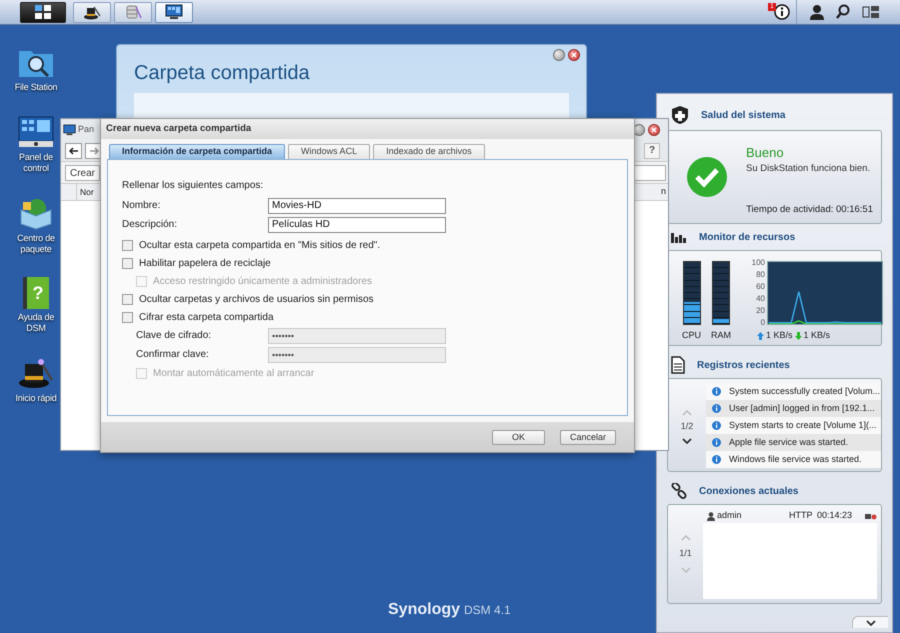 The height and width of the screenshot is (633, 900). Describe the element at coordinates (357, 206) in the screenshot. I see `text-field: Movies-HD` at that location.